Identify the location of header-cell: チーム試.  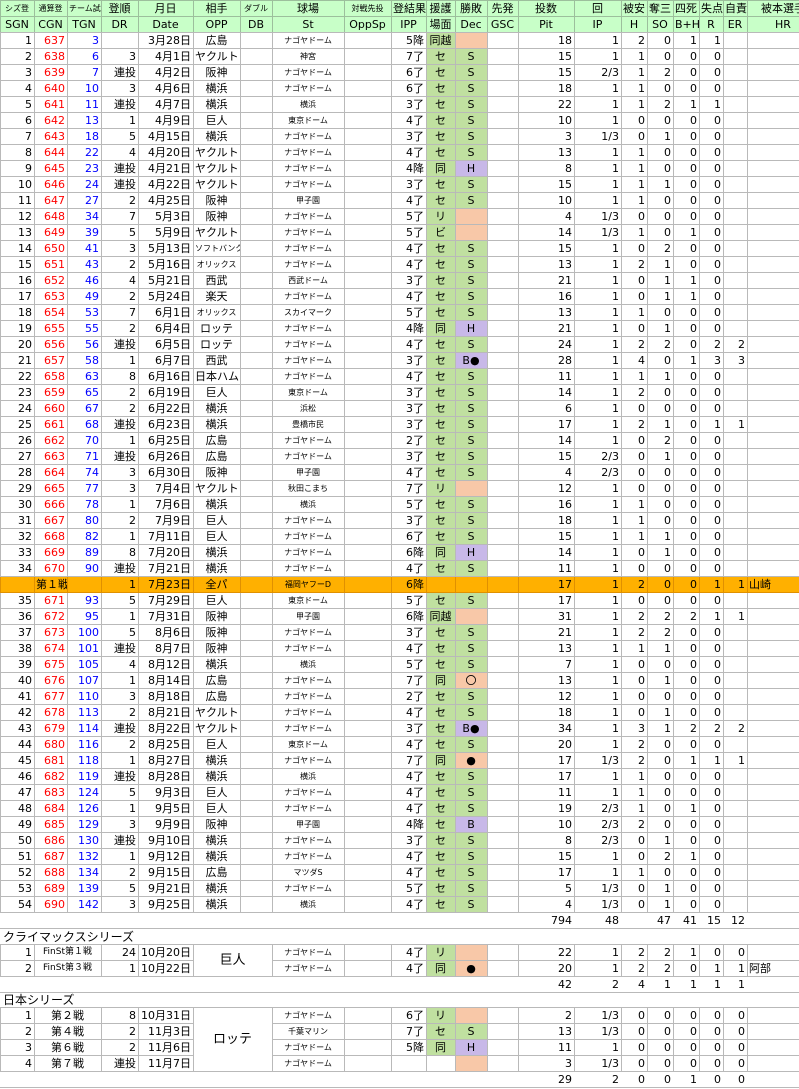
(84, 8).